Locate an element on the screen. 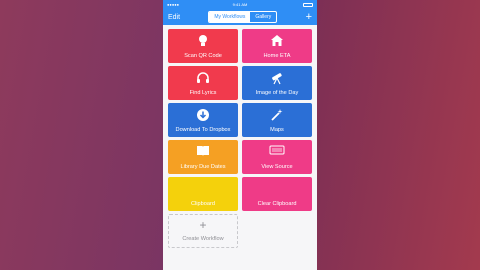 The image size is (480, 270). edit-button: Edit is located at coordinates (174, 17).